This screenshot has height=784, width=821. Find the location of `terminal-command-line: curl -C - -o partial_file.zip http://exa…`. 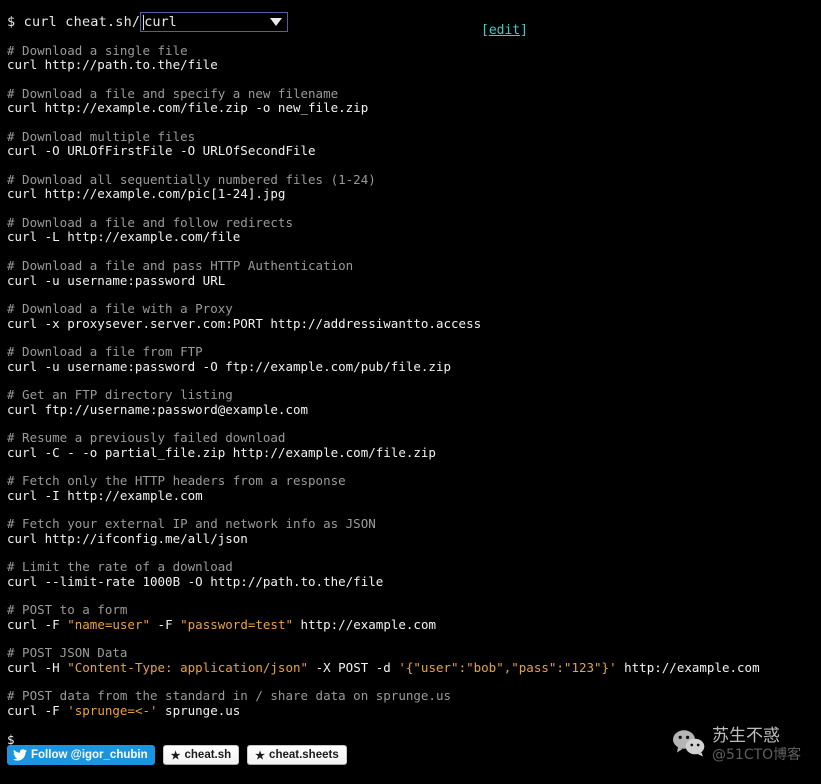

terminal-command-line: curl -C - -o partial_file.zip http://exa… is located at coordinates (414, 452).